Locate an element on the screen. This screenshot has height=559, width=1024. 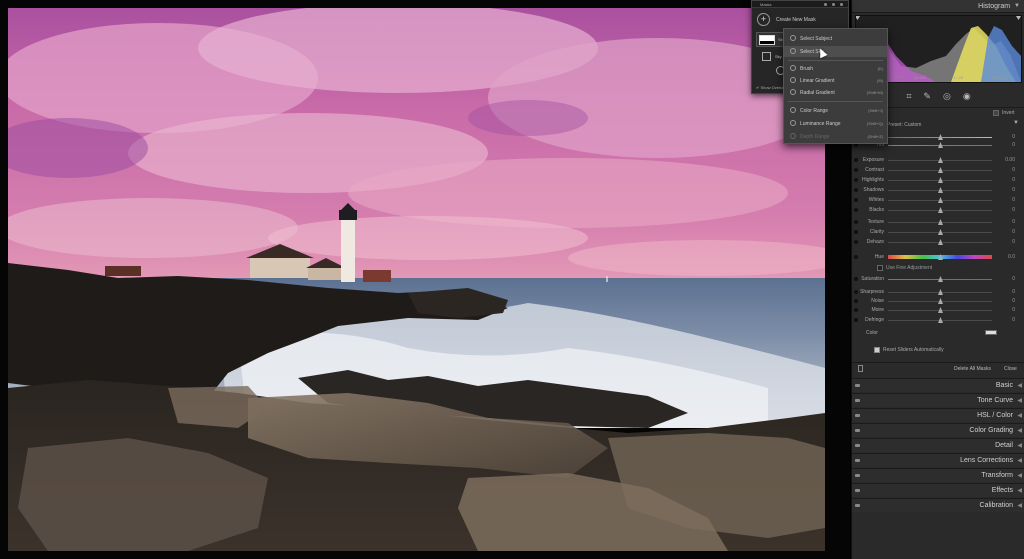
help-icon is located at coordinates (833, 4).